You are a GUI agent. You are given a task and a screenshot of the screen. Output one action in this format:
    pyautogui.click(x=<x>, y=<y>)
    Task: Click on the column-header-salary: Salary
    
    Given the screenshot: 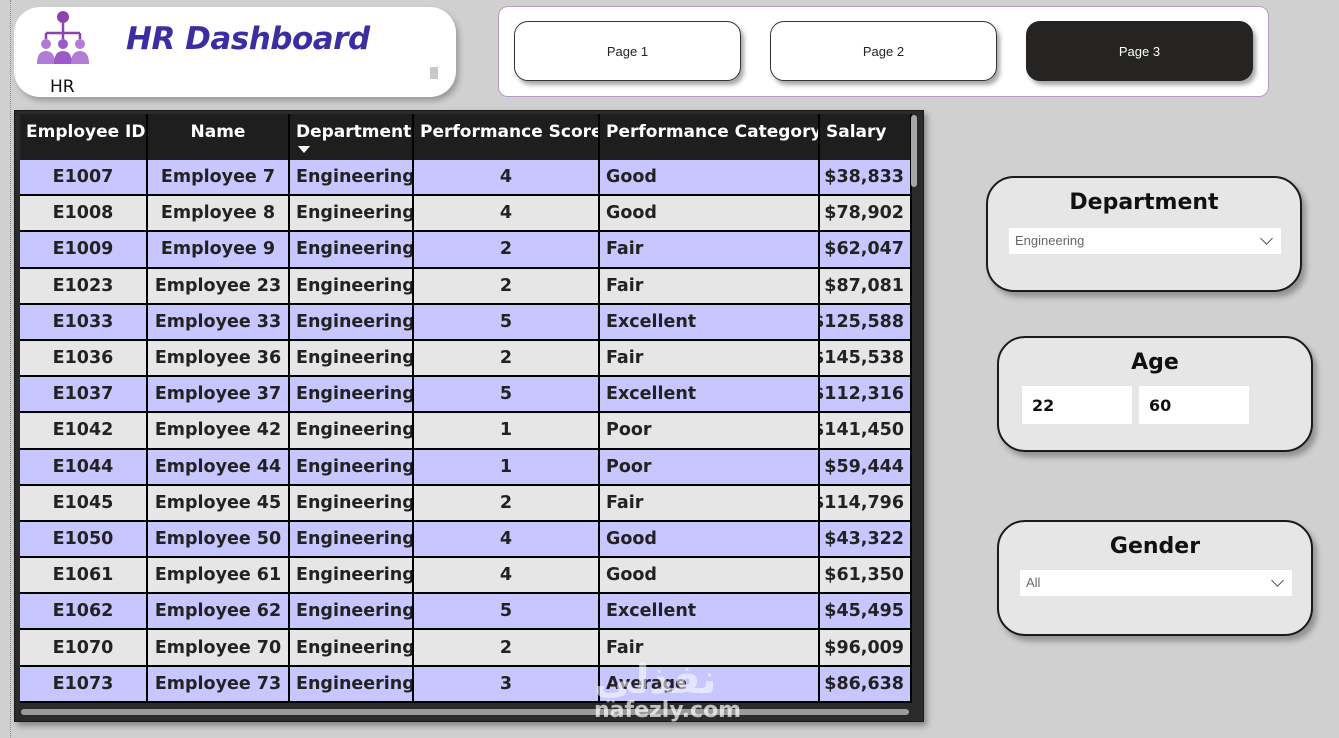 What is the action you would take?
    pyautogui.click(x=866, y=137)
    